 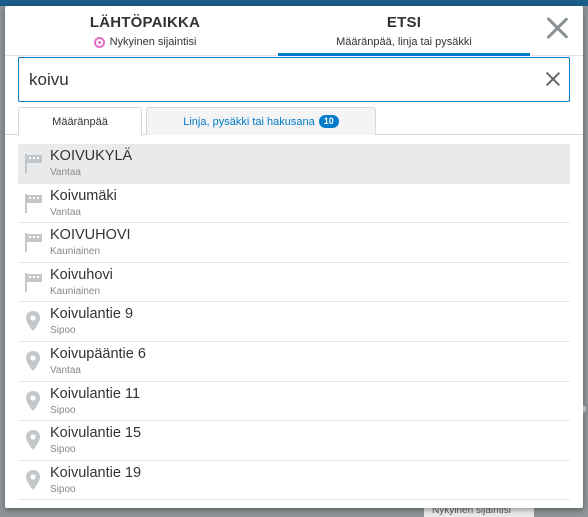 I want to click on item-title: Koivulantie 19, so click(x=96, y=472).